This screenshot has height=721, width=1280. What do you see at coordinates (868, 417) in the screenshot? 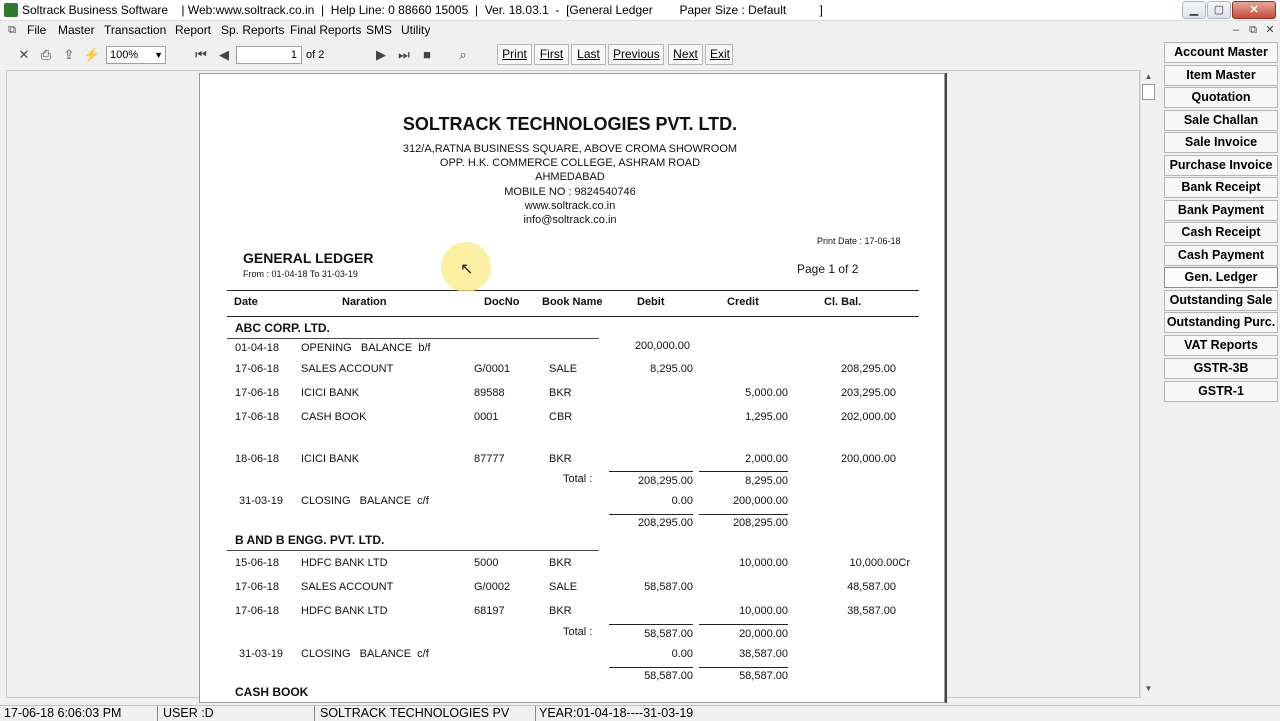
I see `row-balance: 202,000.00` at bounding box center [868, 417].